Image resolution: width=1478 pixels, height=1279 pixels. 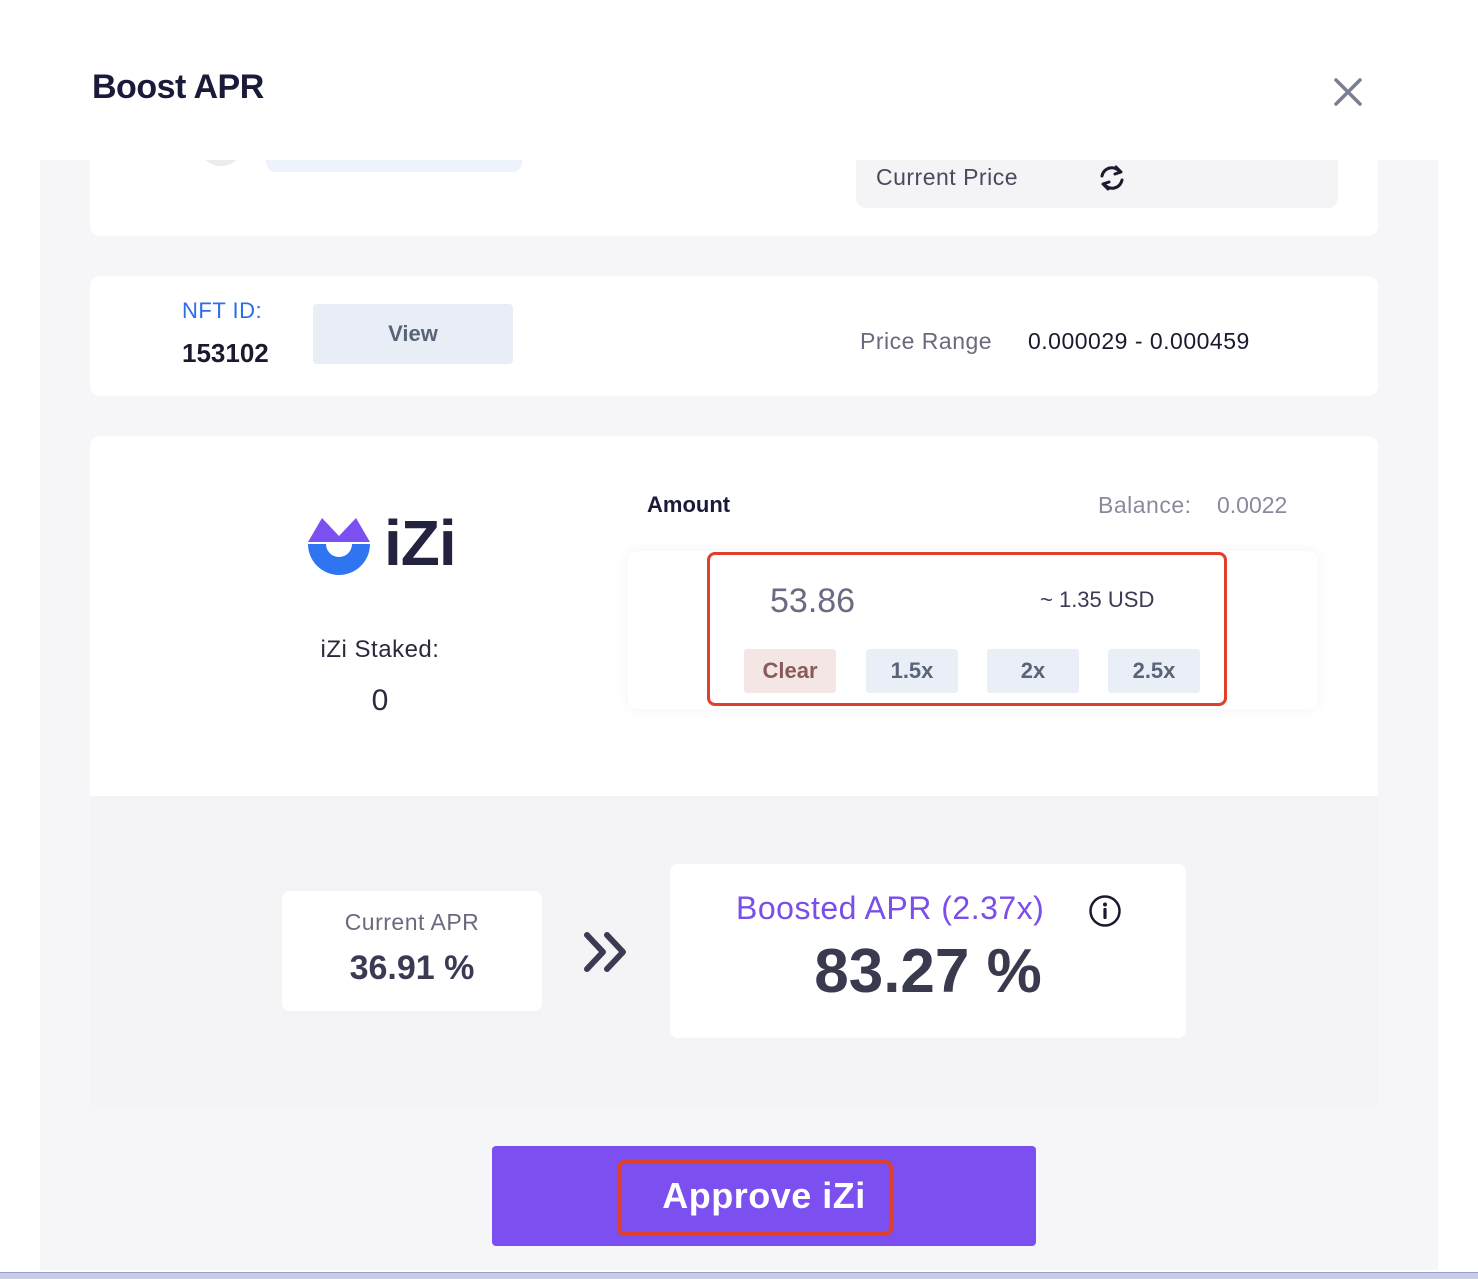 I want to click on staked-label: iZi Staked:, so click(x=380, y=649).